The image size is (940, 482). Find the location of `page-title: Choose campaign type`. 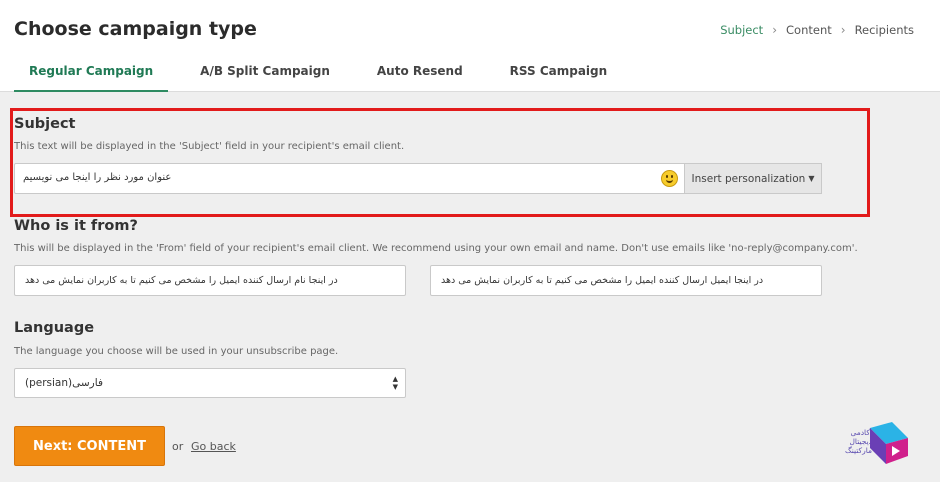

page-title: Choose campaign type is located at coordinates (135, 29).